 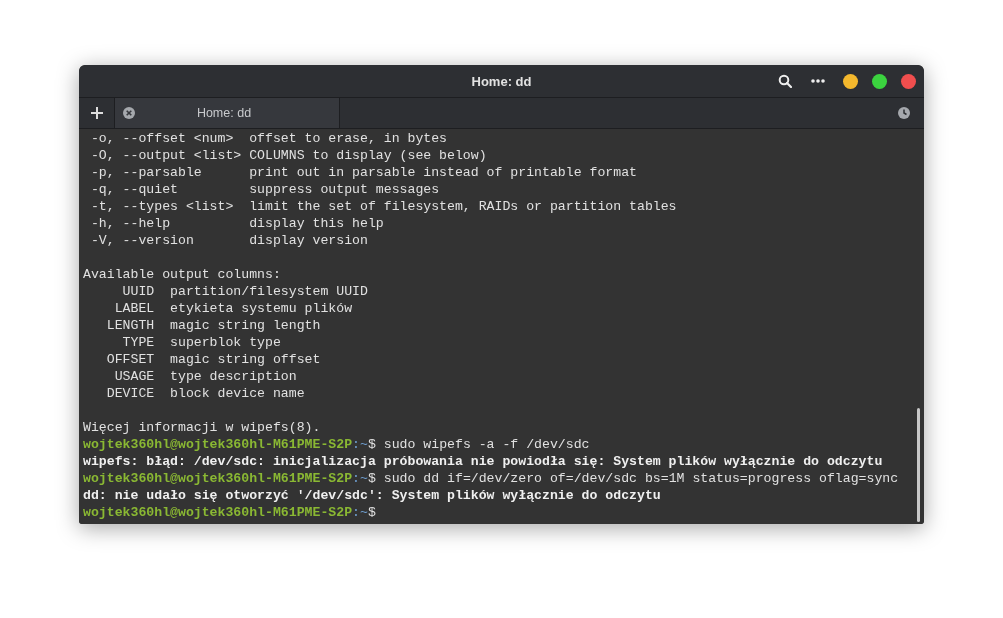 I want to click on terminal-line: LENGTH magic string length, so click(x=213, y=325).